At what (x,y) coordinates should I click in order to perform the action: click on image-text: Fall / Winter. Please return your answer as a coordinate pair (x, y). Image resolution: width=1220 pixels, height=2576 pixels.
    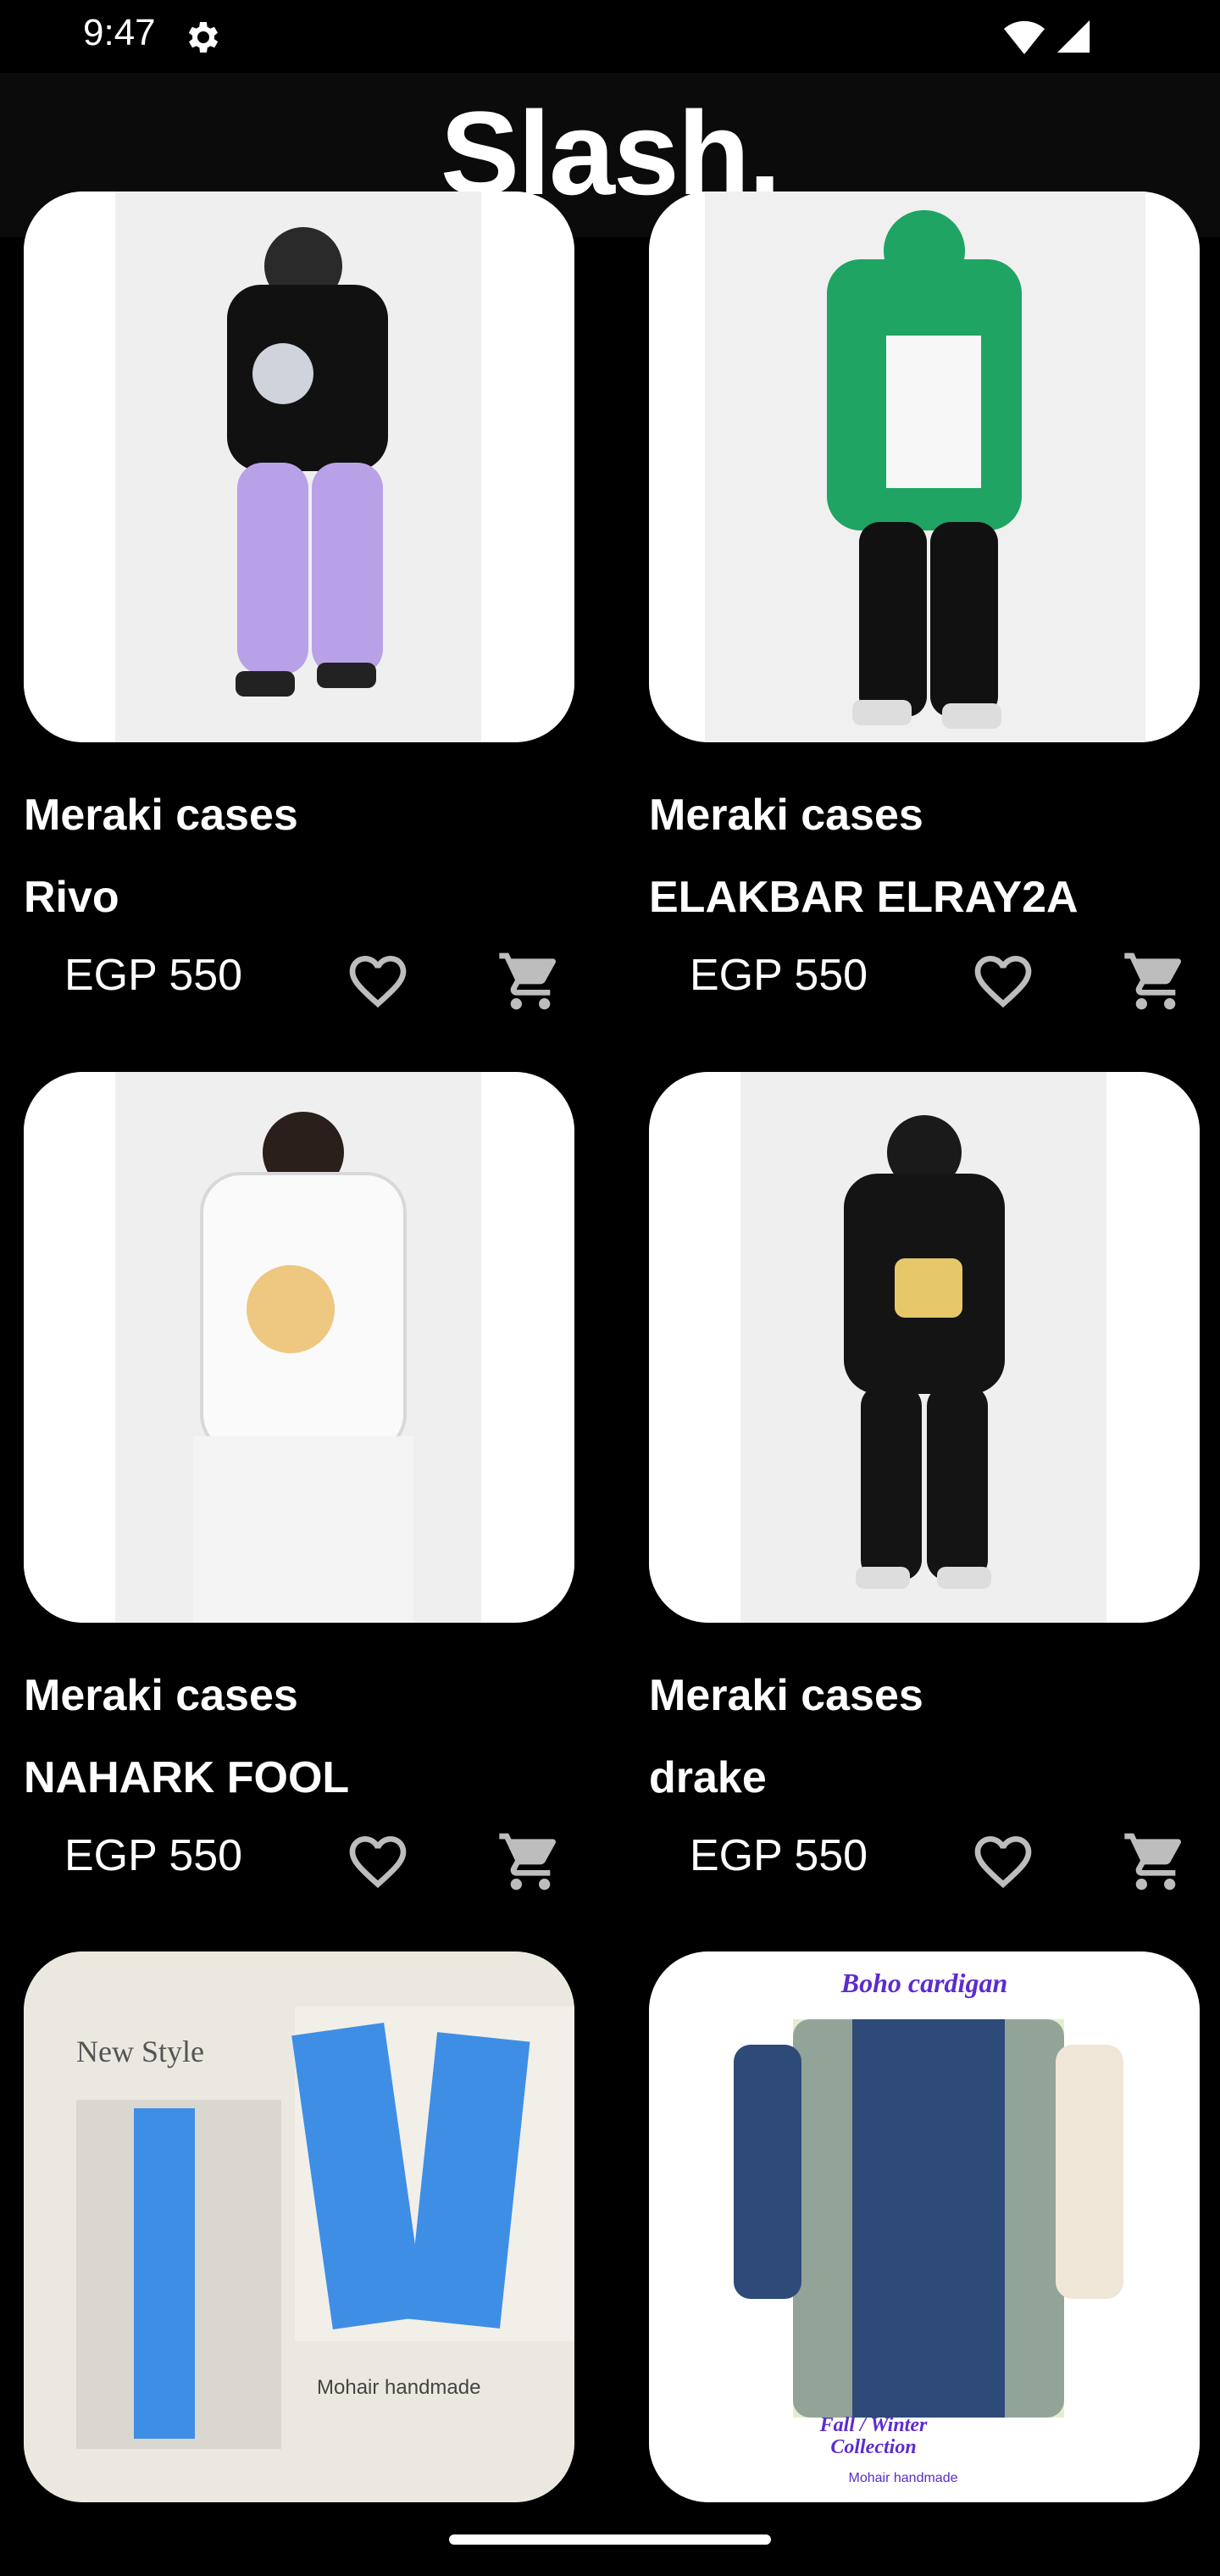
    Looking at the image, I should click on (873, 2425).